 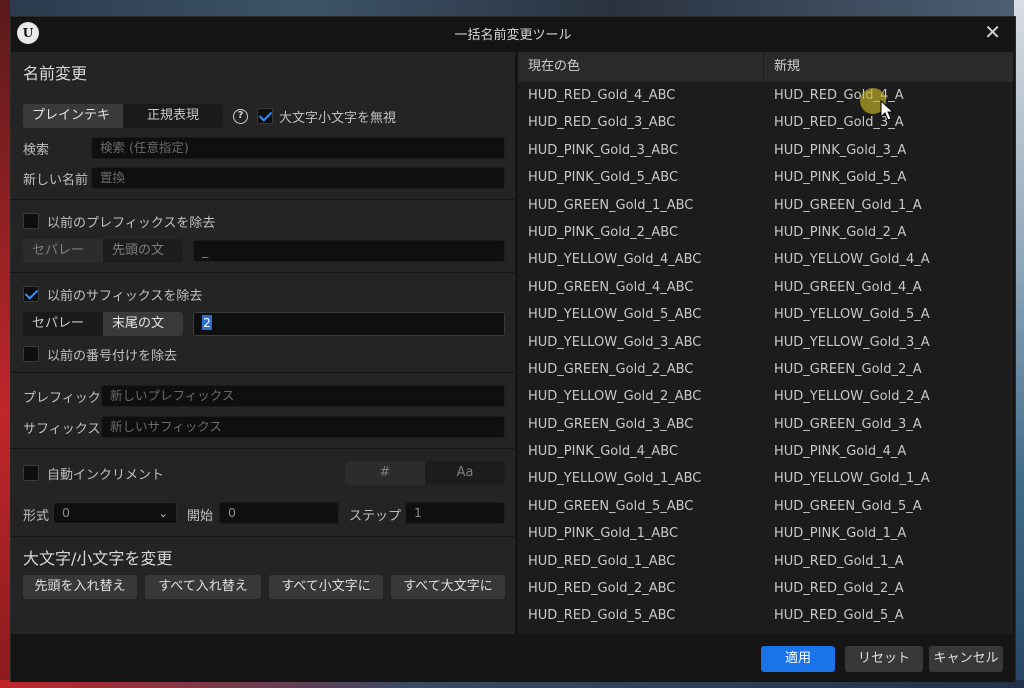 What do you see at coordinates (765, 533) in the screenshot?
I see `table-row: HUD_PINK_Gold_1_ABC HUD_PINK_Gold_1_A` at bounding box center [765, 533].